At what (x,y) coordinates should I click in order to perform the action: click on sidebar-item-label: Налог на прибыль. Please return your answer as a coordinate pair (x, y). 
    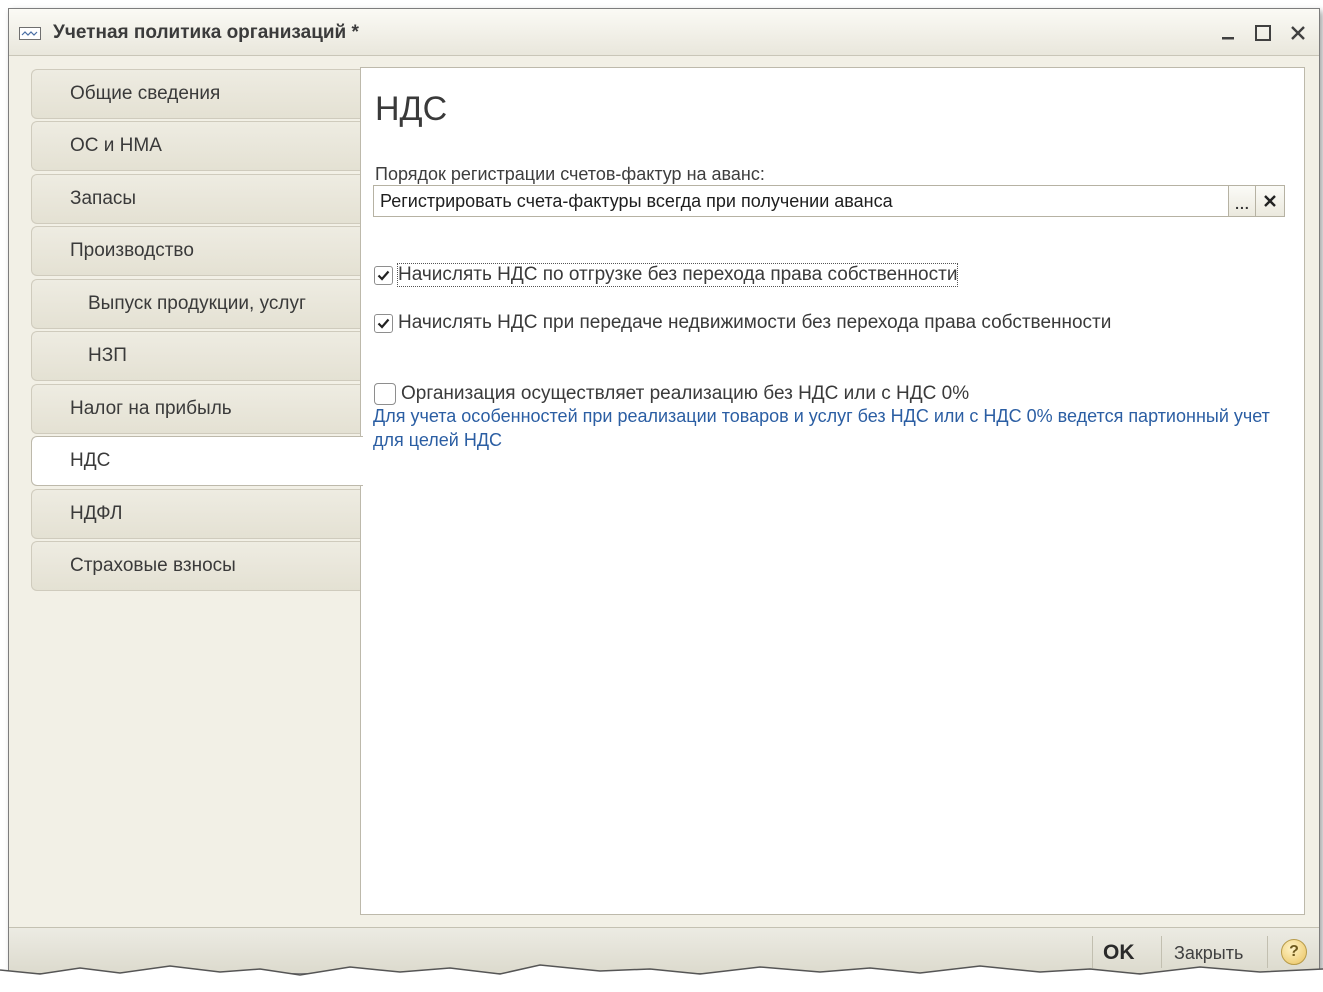
    Looking at the image, I should click on (151, 408).